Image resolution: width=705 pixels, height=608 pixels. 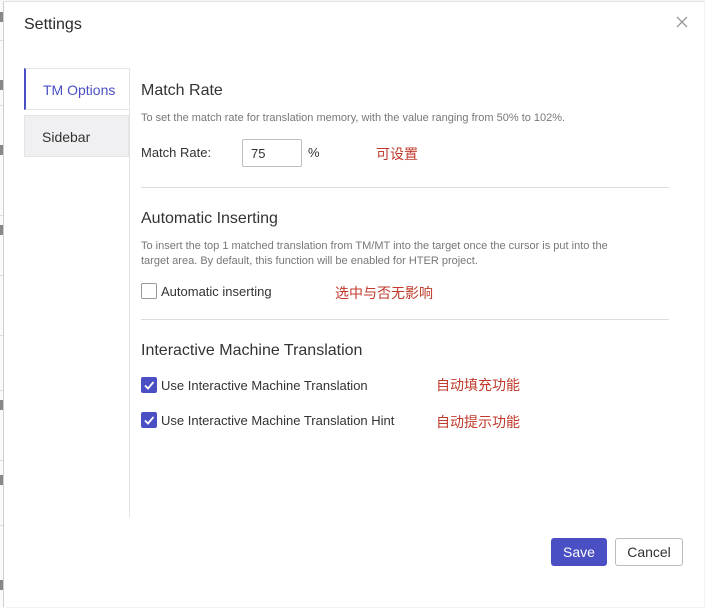 What do you see at coordinates (478, 422) in the screenshot?
I see `imt-hint-note: 自动提示功能` at bounding box center [478, 422].